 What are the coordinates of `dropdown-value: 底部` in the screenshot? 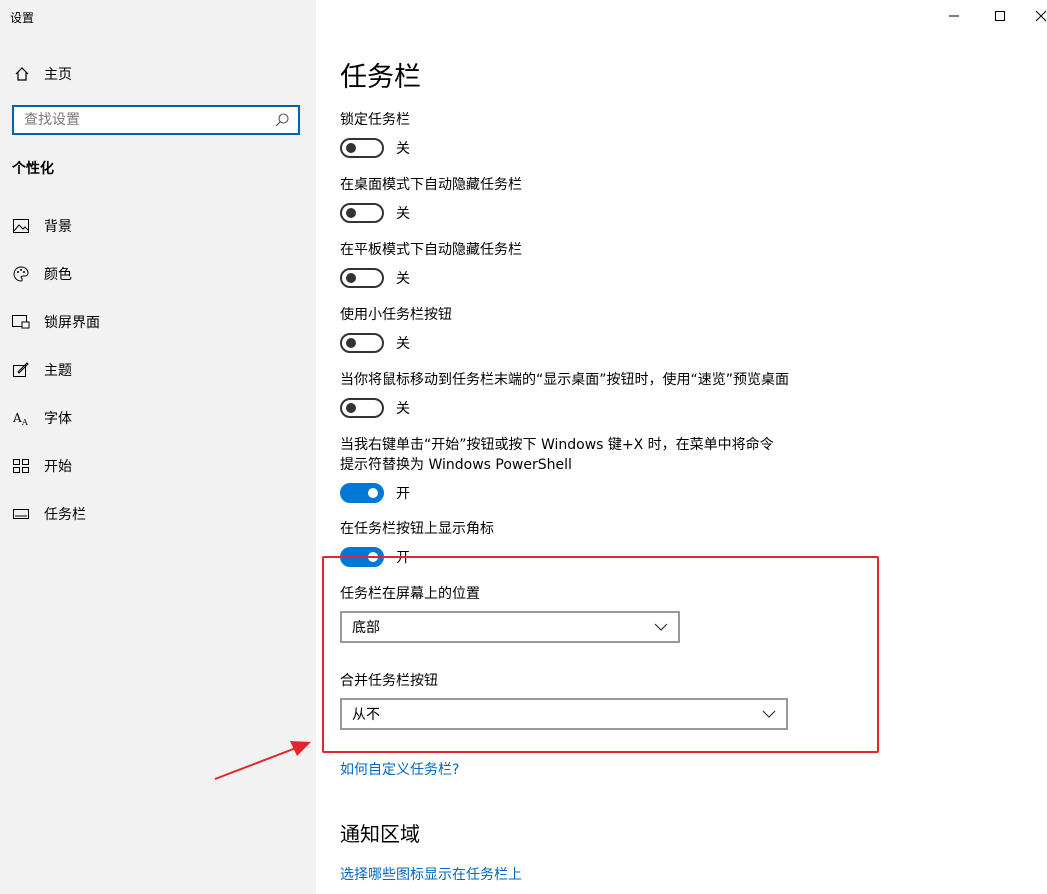 It's located at (366, 628).